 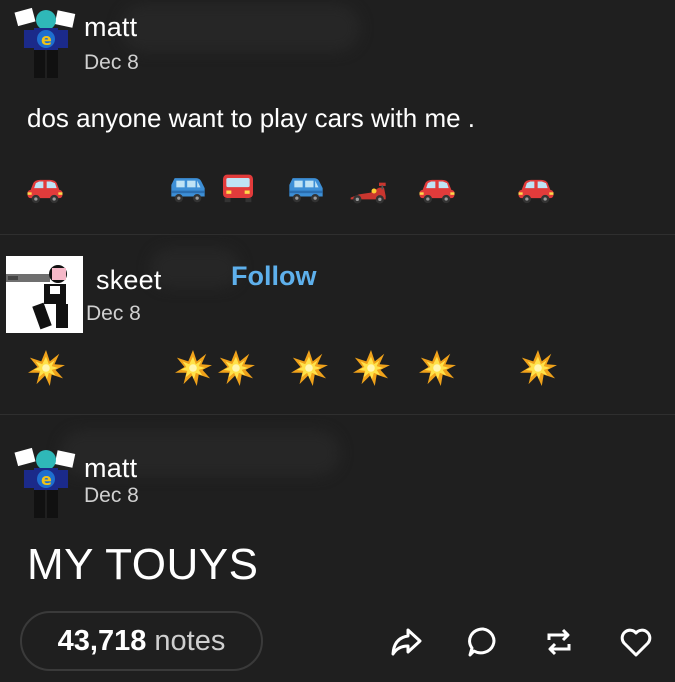 I want to click on notes-button: 43,718 notes, so click(x=141, y=641).